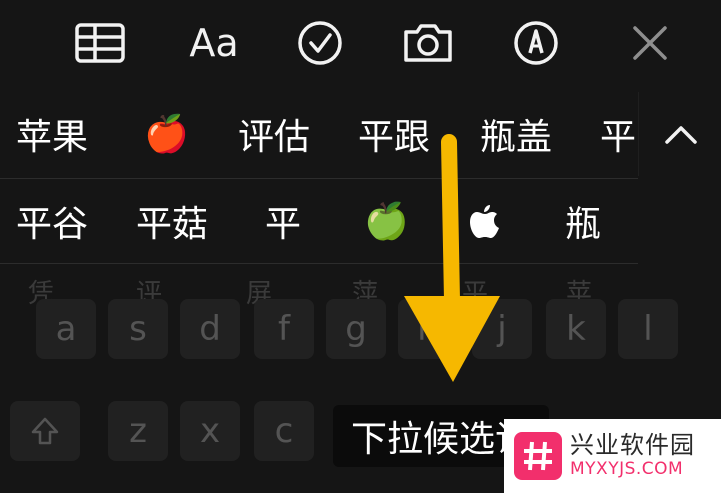 The image size is (721, 493). I want to click on key-j: j, so click(502, 329).